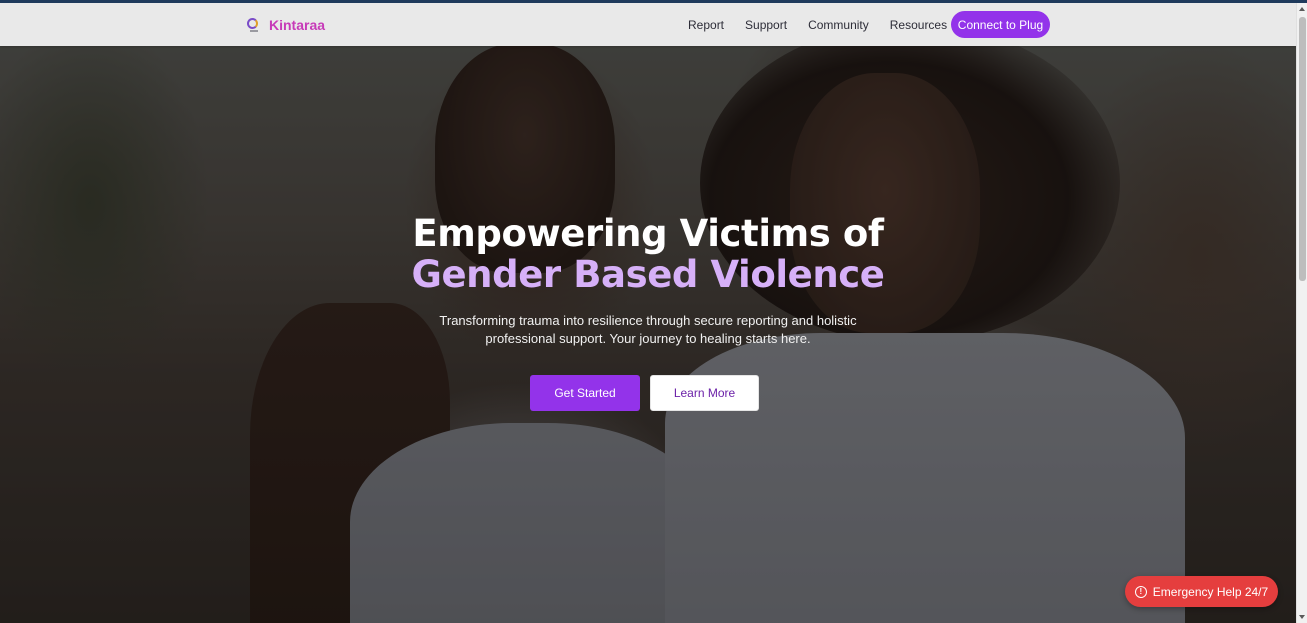 The width and height of the screenshot is (1307, 623). What do you see at coordinates (644, 393) in the screenshot?
I see `hero-buttons: Get Started Learn More` at bounding box center [644, 393].